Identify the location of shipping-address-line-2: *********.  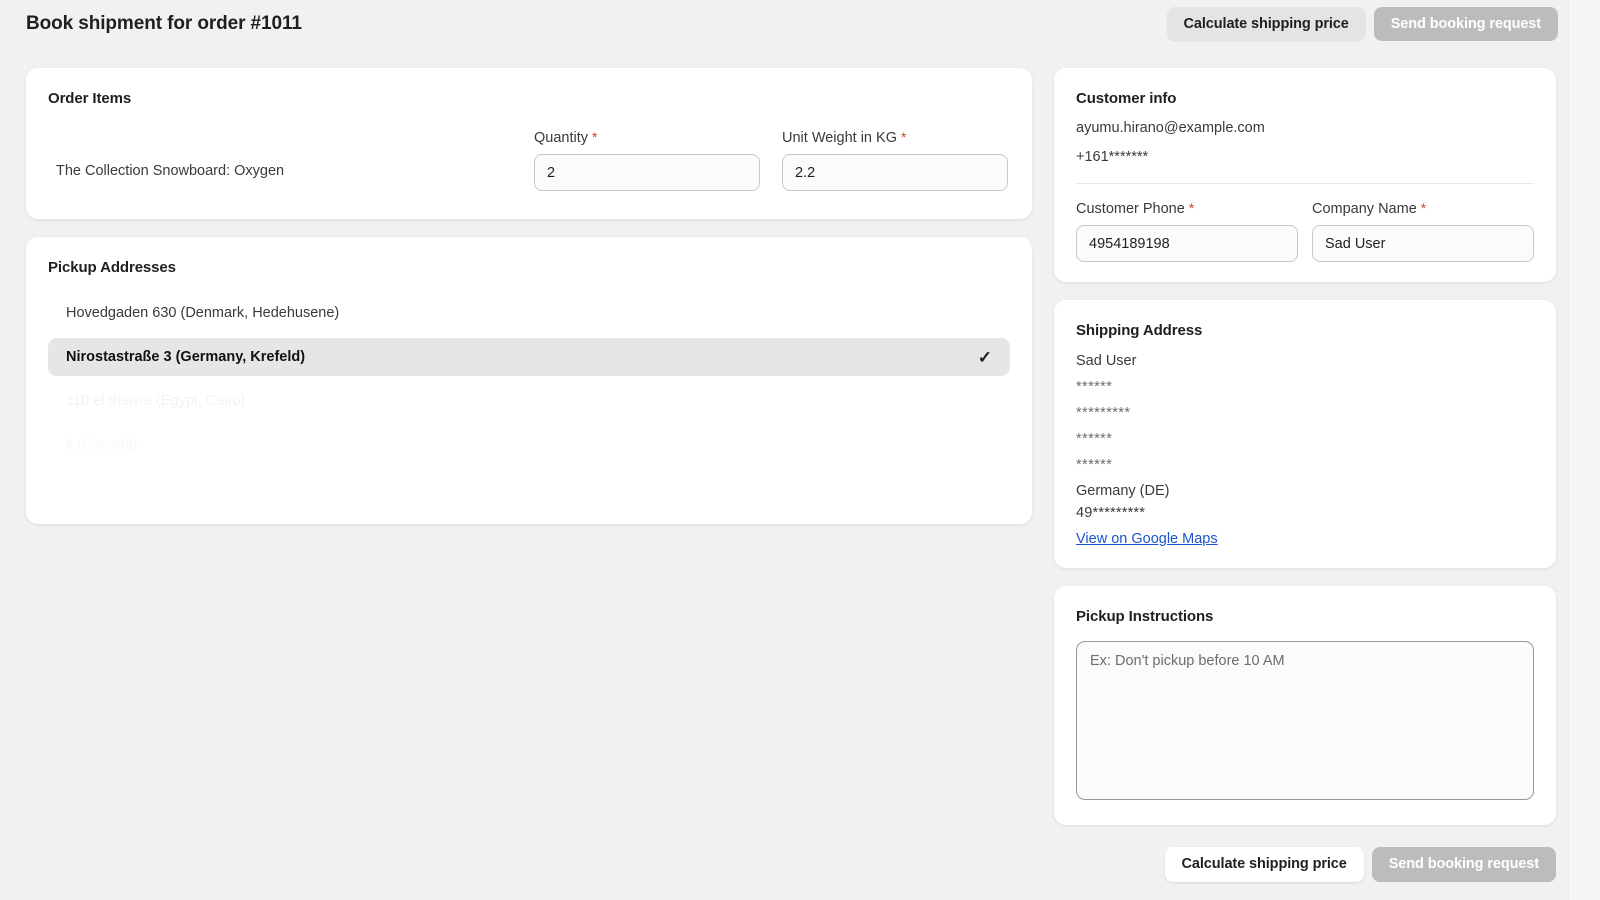
(1103, 413).